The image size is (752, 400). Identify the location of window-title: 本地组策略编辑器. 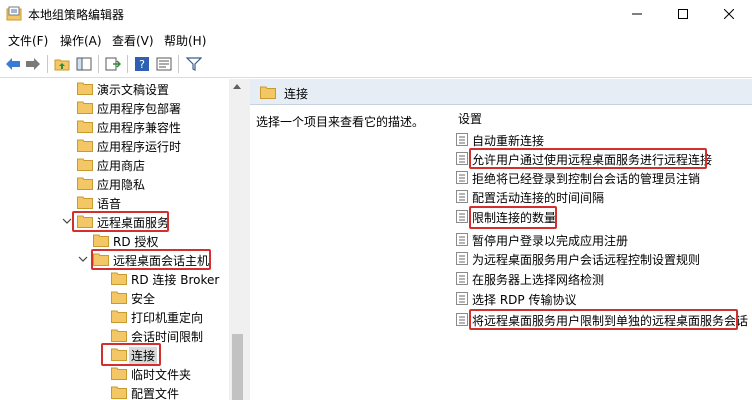
(76, 15).